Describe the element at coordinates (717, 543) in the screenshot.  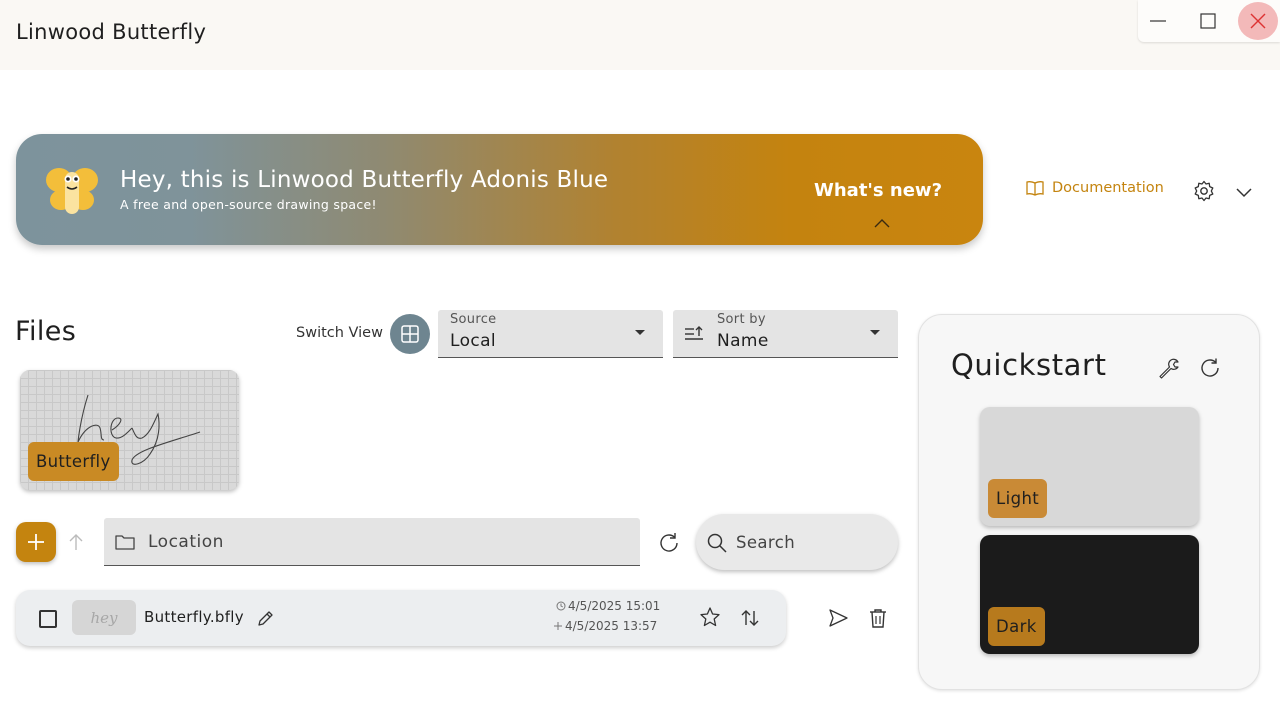
I see `search-icon` at that location.